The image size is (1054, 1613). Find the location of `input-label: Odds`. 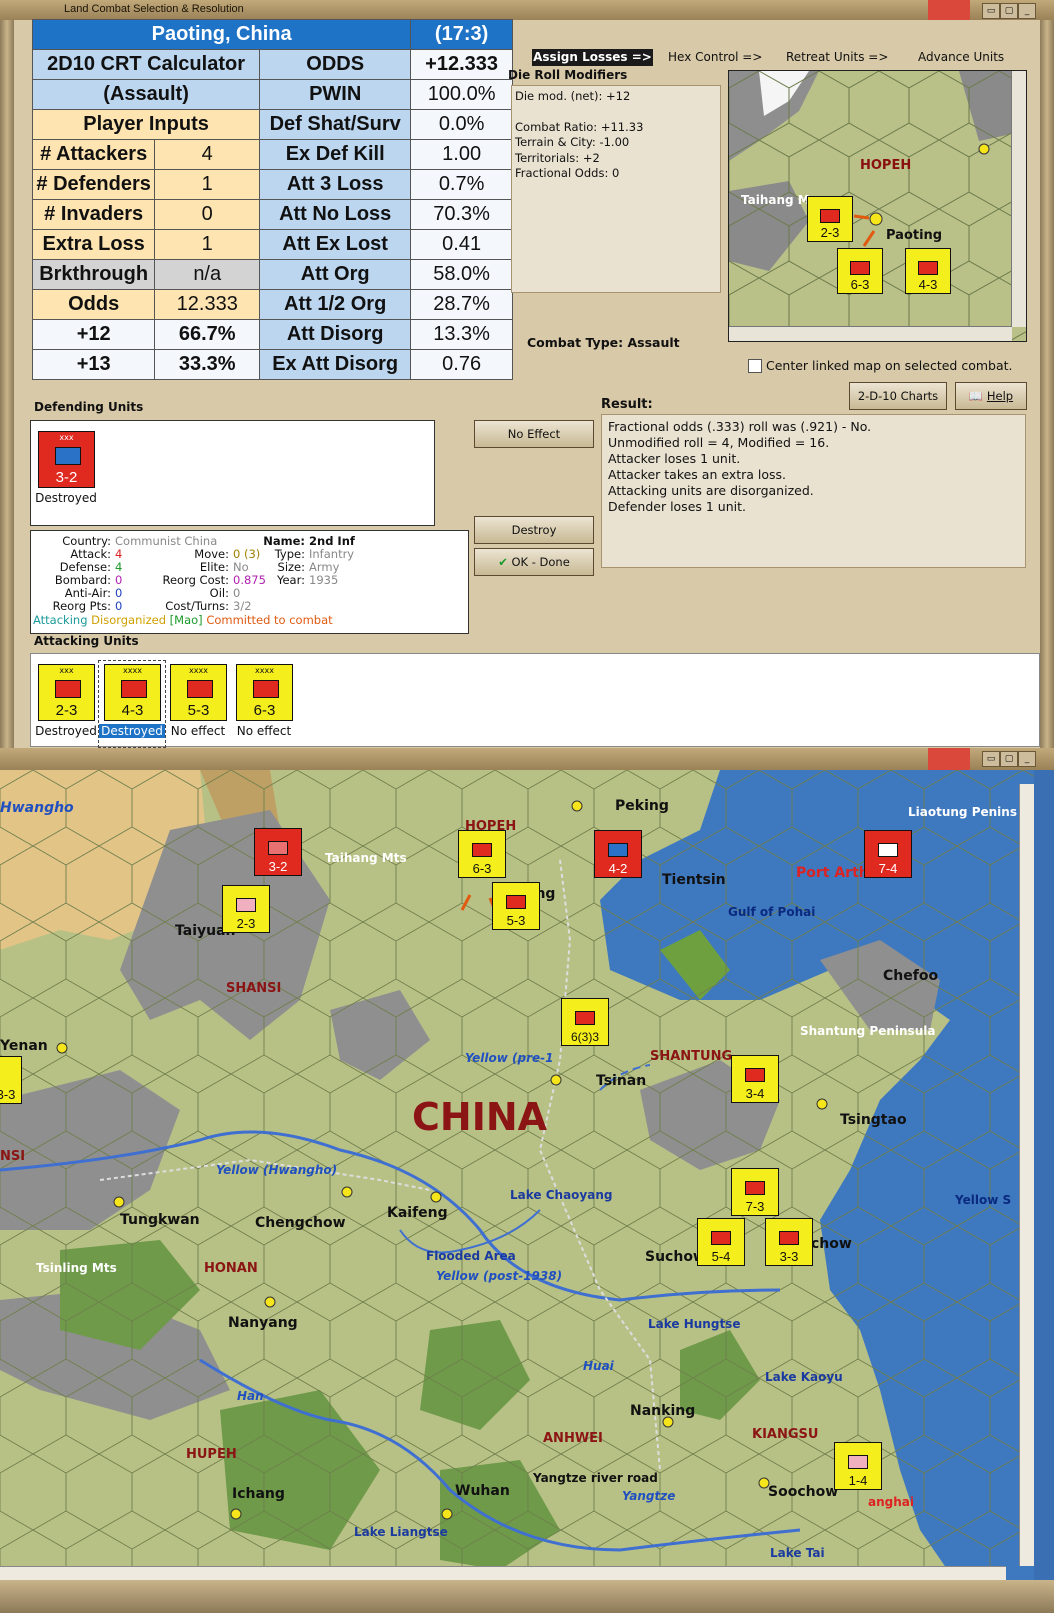

input-label: Odds is located at coordinates (93, 304).